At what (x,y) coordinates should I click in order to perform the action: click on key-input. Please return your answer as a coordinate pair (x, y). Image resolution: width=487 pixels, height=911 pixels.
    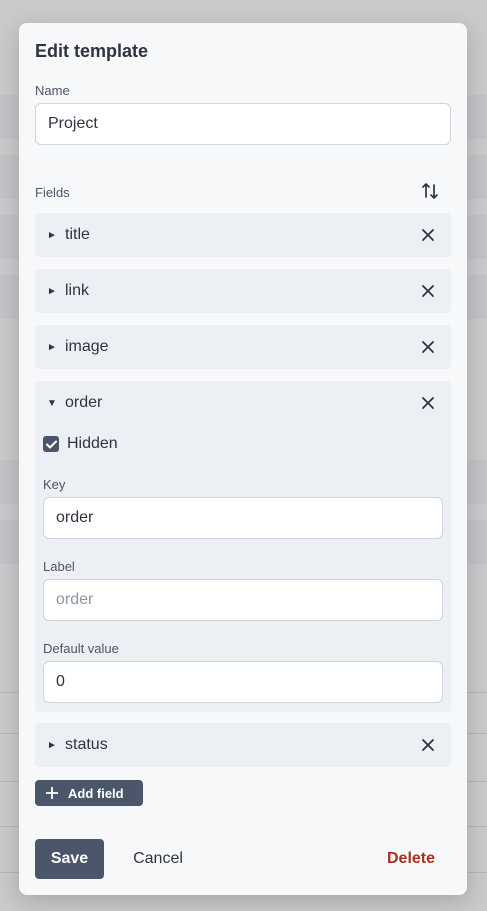
    Looking at the image, I should click on (243, 518).